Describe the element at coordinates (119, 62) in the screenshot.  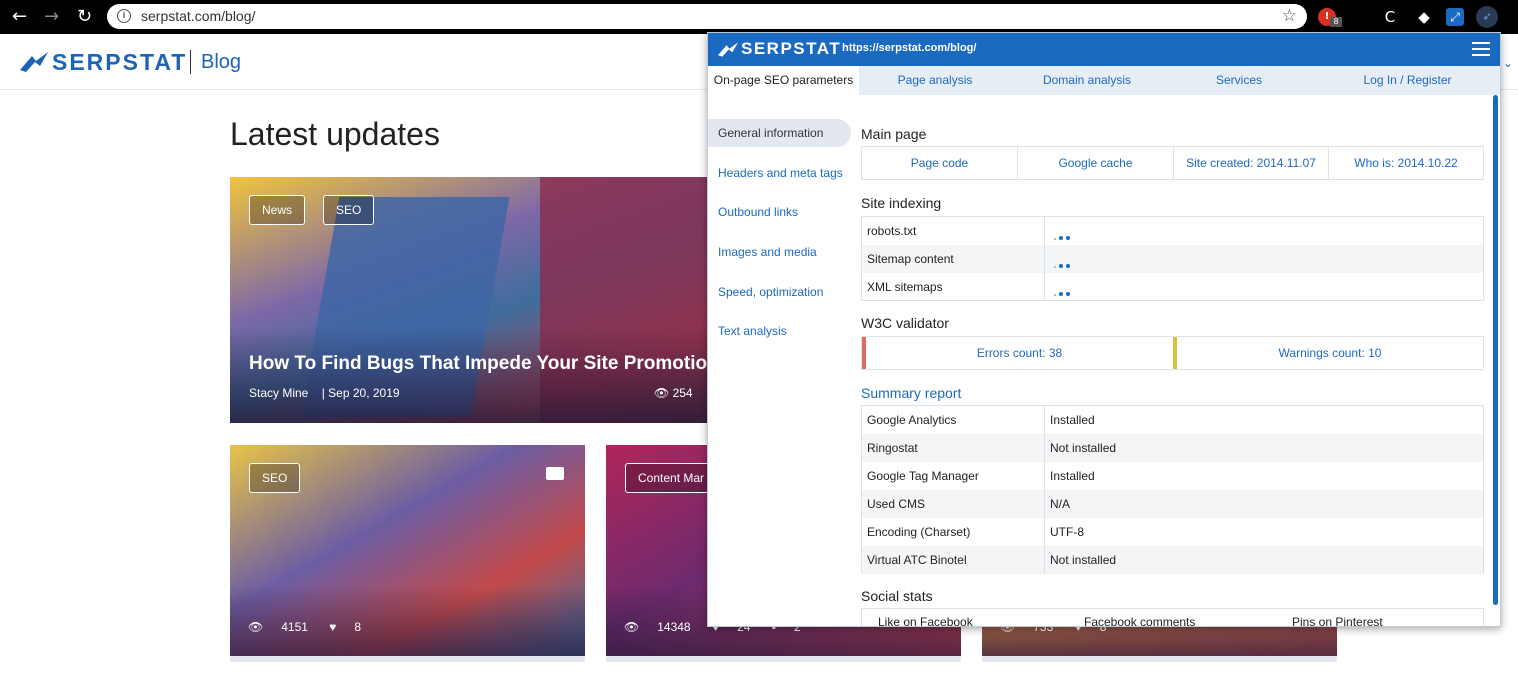
I see `site-logo: SERPSTAT` at that location.